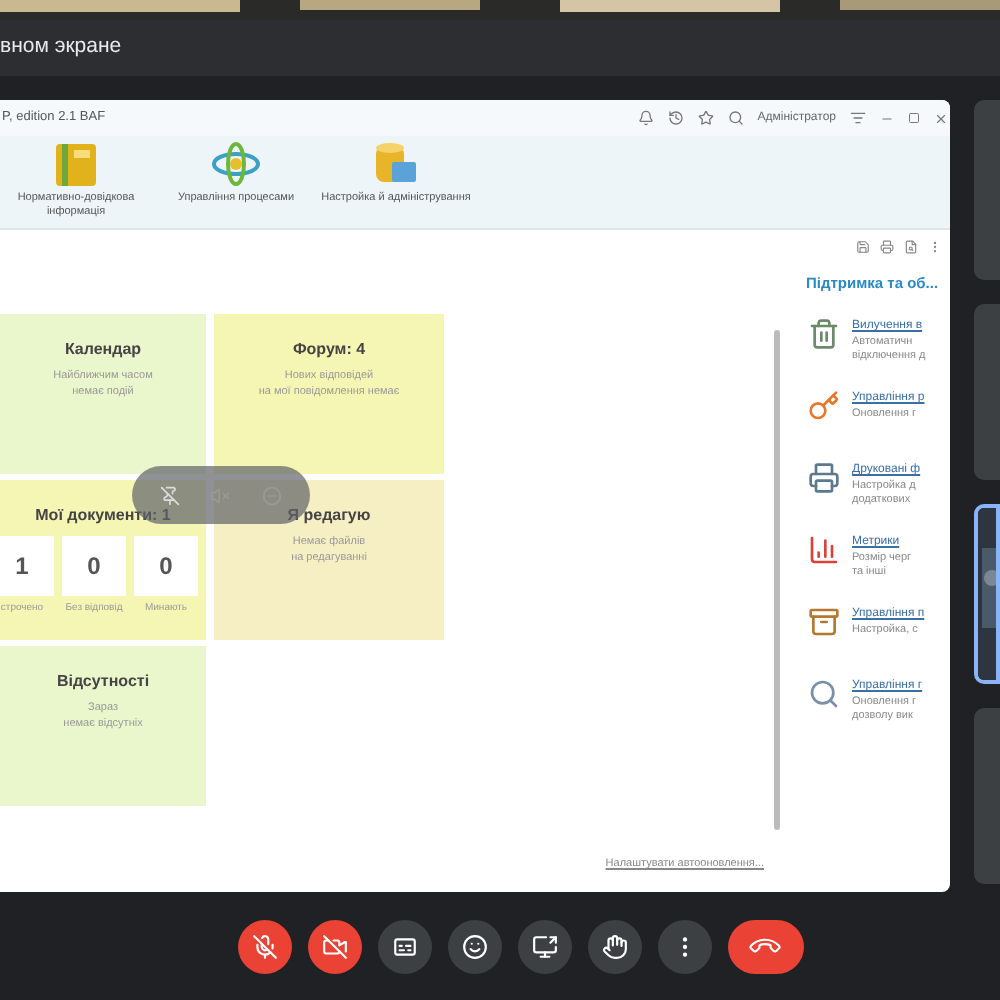 This screenshot has height=1000, width=1000. I want to click on banner-text: вном экране, so click(61, 47).